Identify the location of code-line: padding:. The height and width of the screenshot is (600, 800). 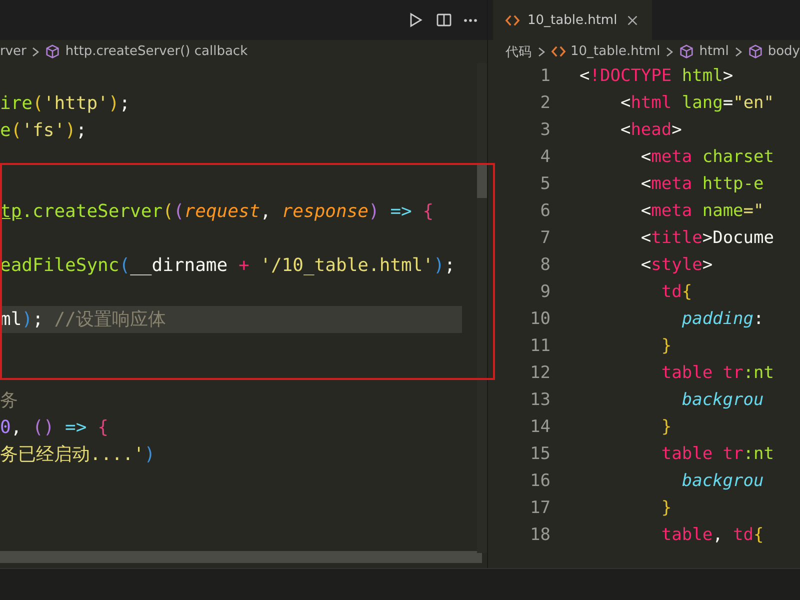
(722, 319).